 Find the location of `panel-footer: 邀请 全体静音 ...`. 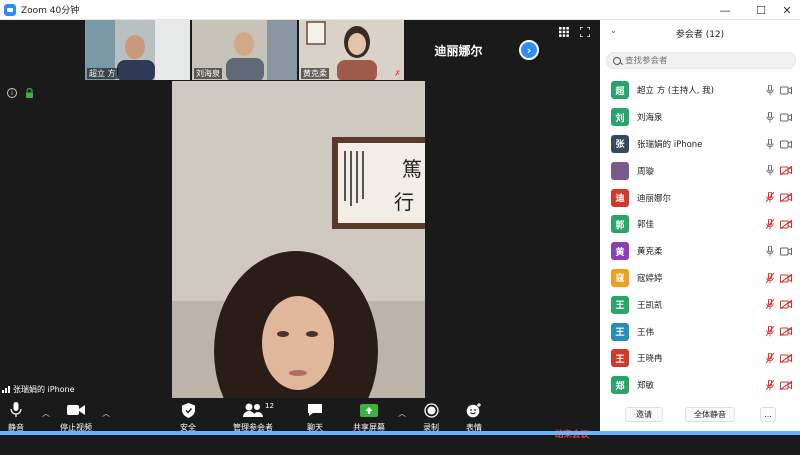

panel-footer: 邀请 全体静音 ... is located at coordinates (700, 415).